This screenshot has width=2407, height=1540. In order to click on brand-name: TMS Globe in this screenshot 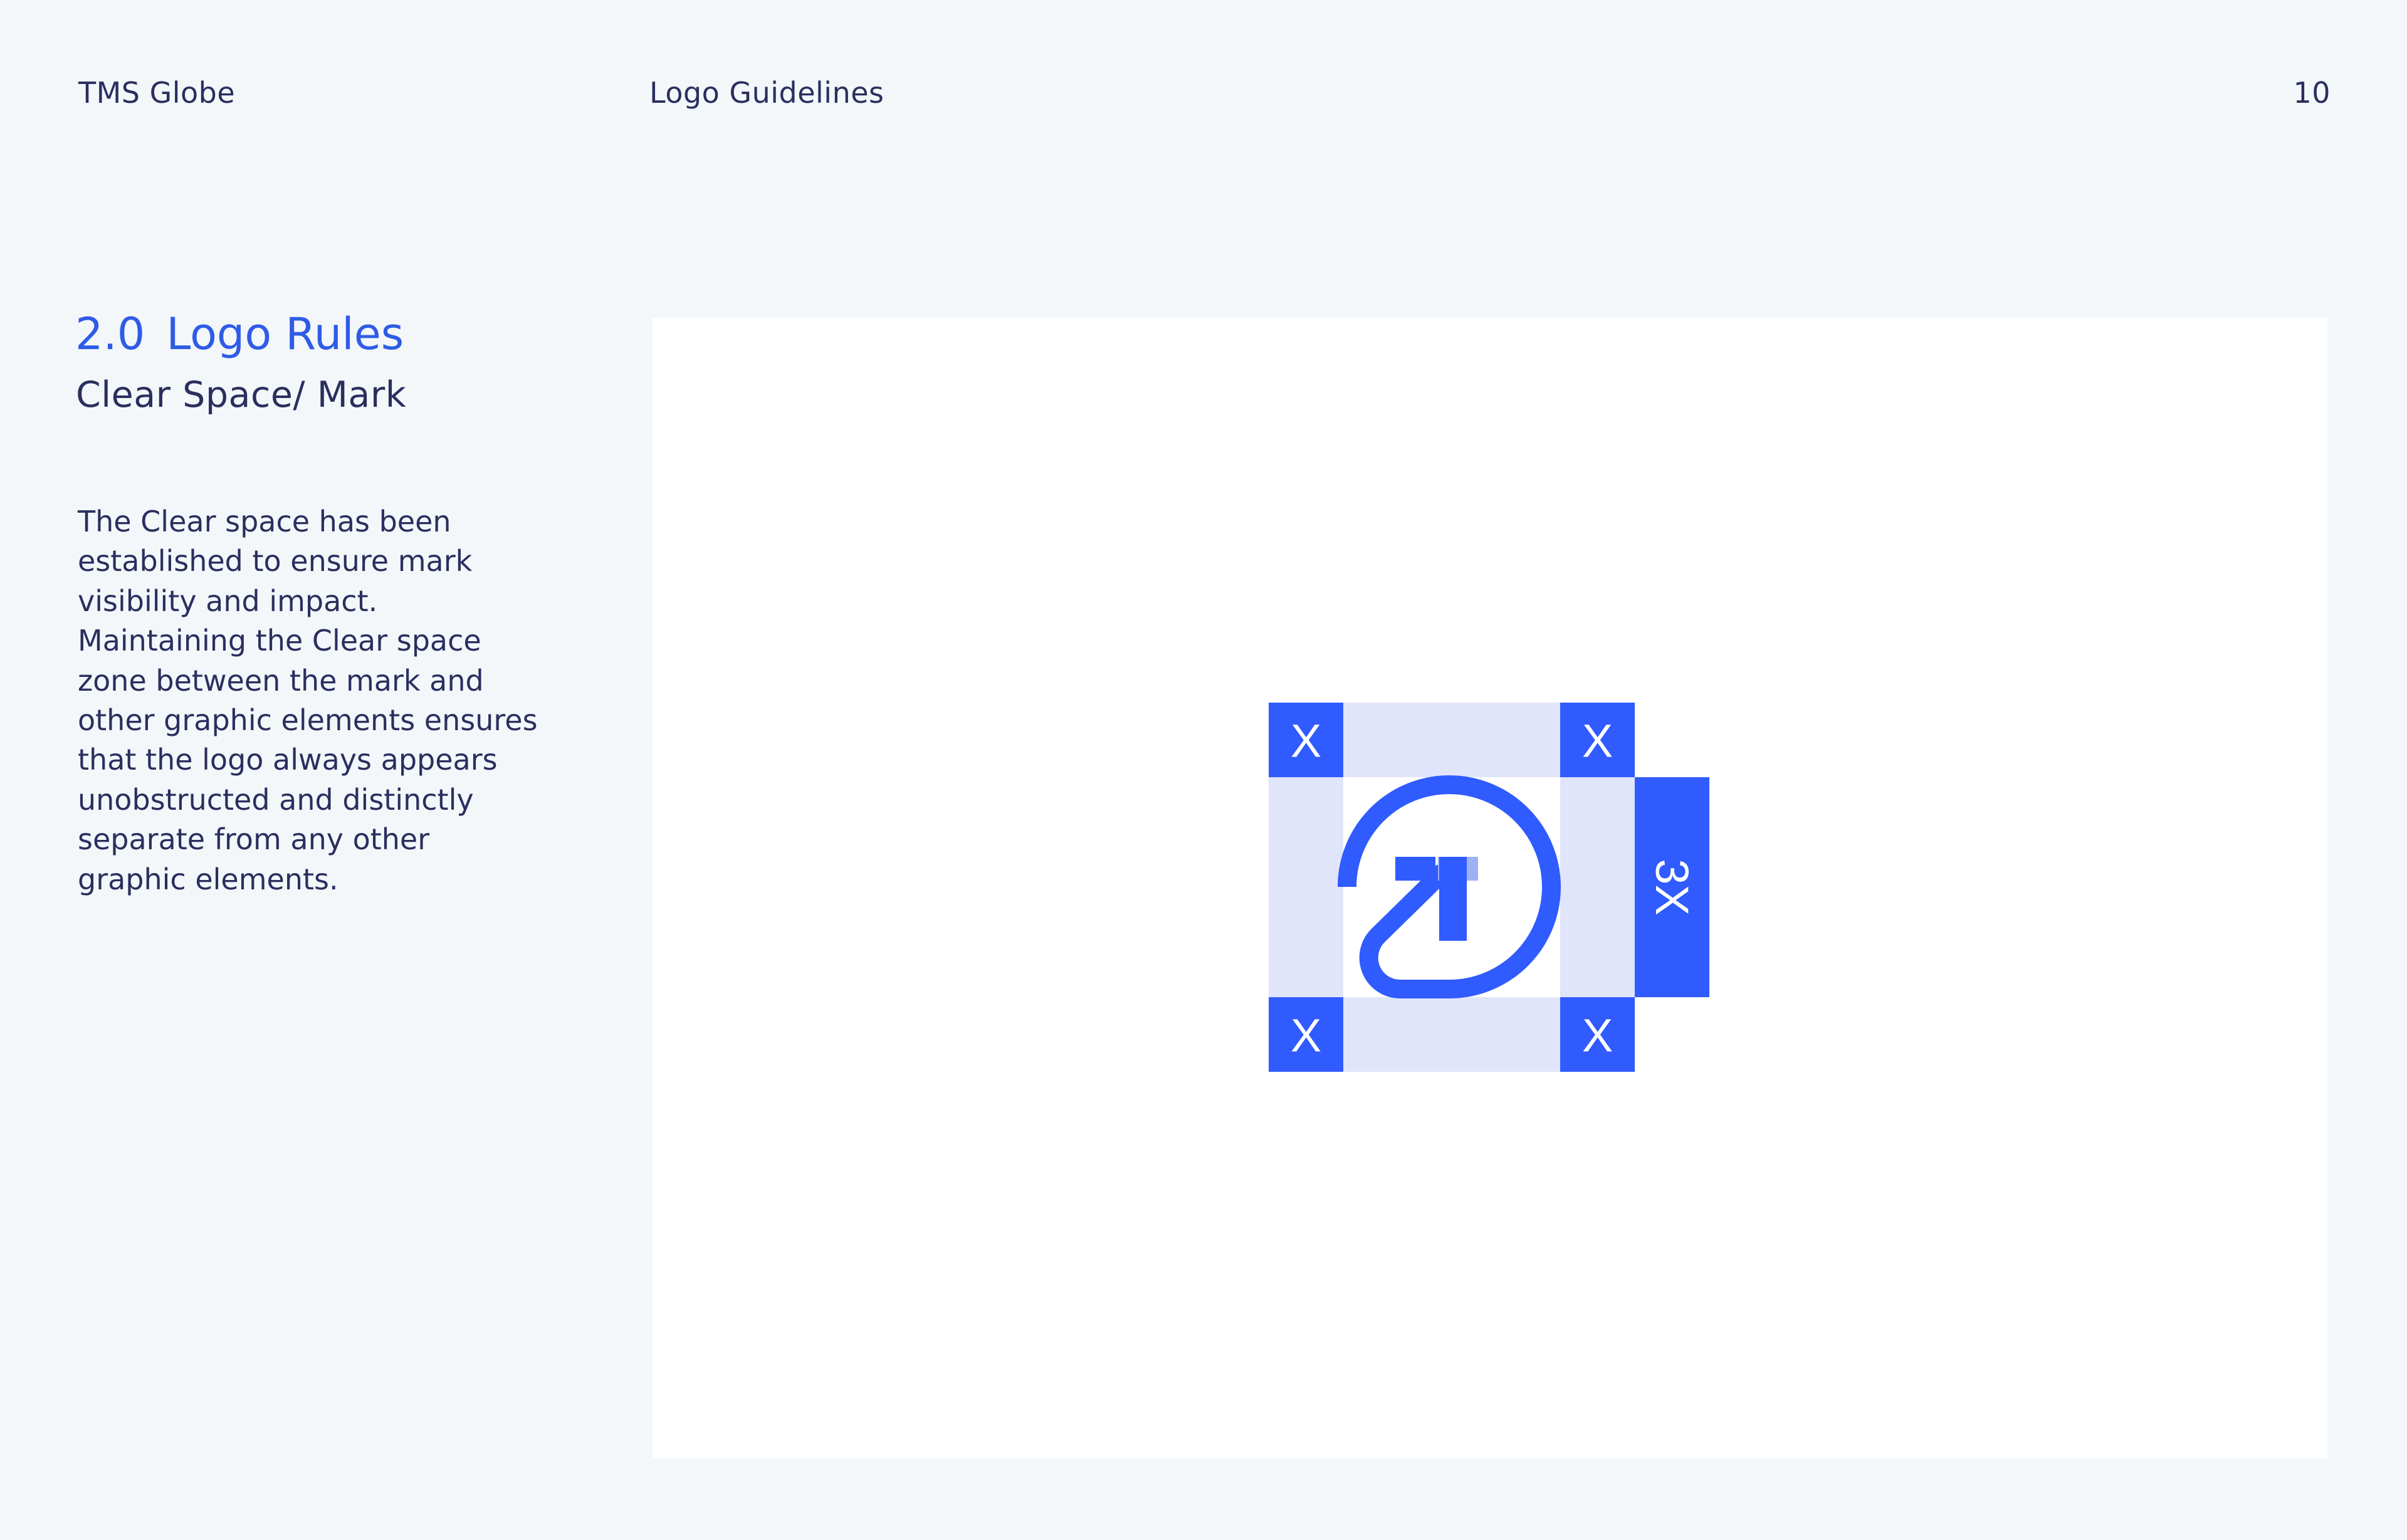, I will do `click(157, 93)`.